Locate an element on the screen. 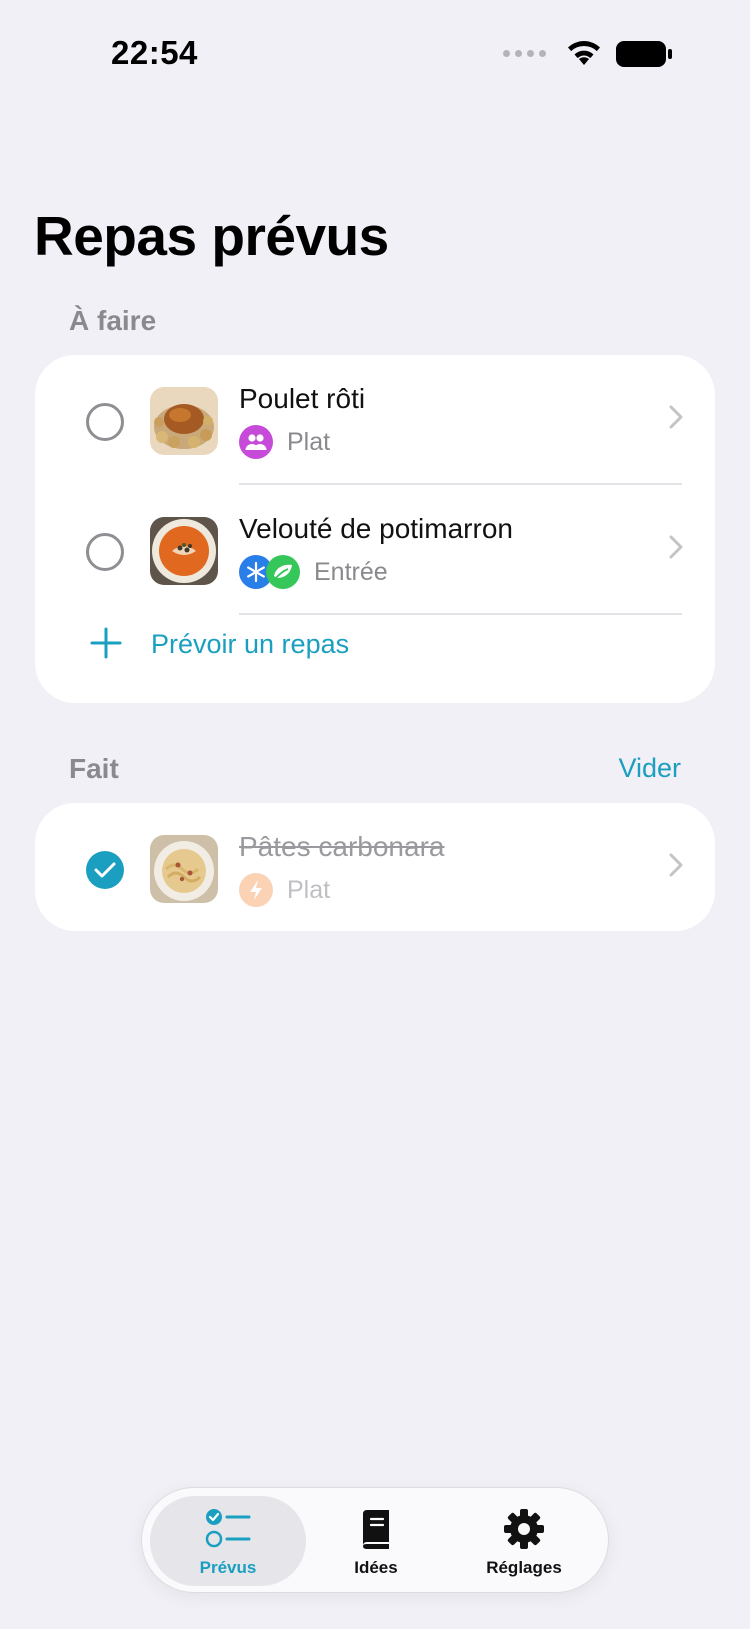 This screenshot has width=750, height=1629. add-meal-button: Prévoir un repas is located at coordinates (375, 648).